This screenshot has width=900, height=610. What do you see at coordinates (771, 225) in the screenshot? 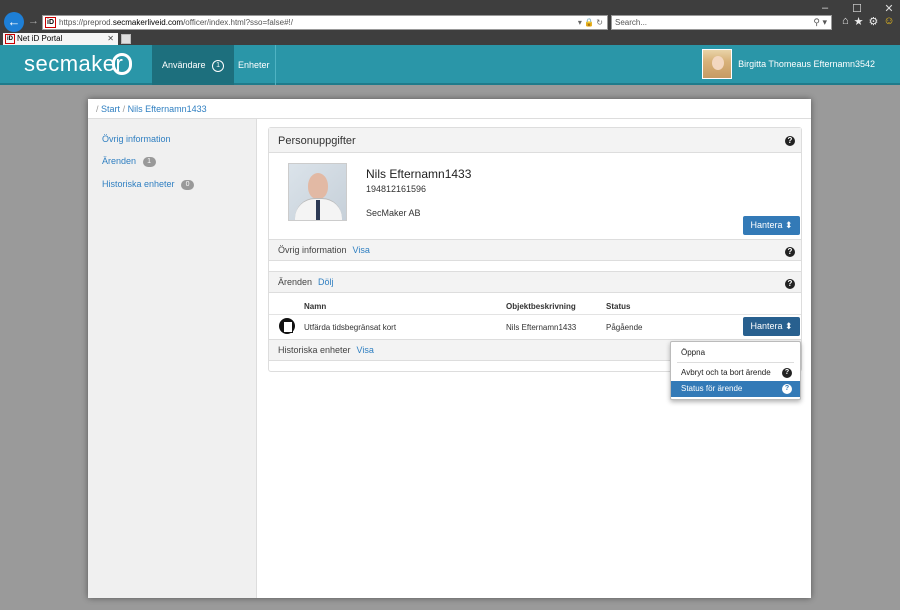
I see `manage-person-button: Hantera ⬍` at bounding box center [771, 225].